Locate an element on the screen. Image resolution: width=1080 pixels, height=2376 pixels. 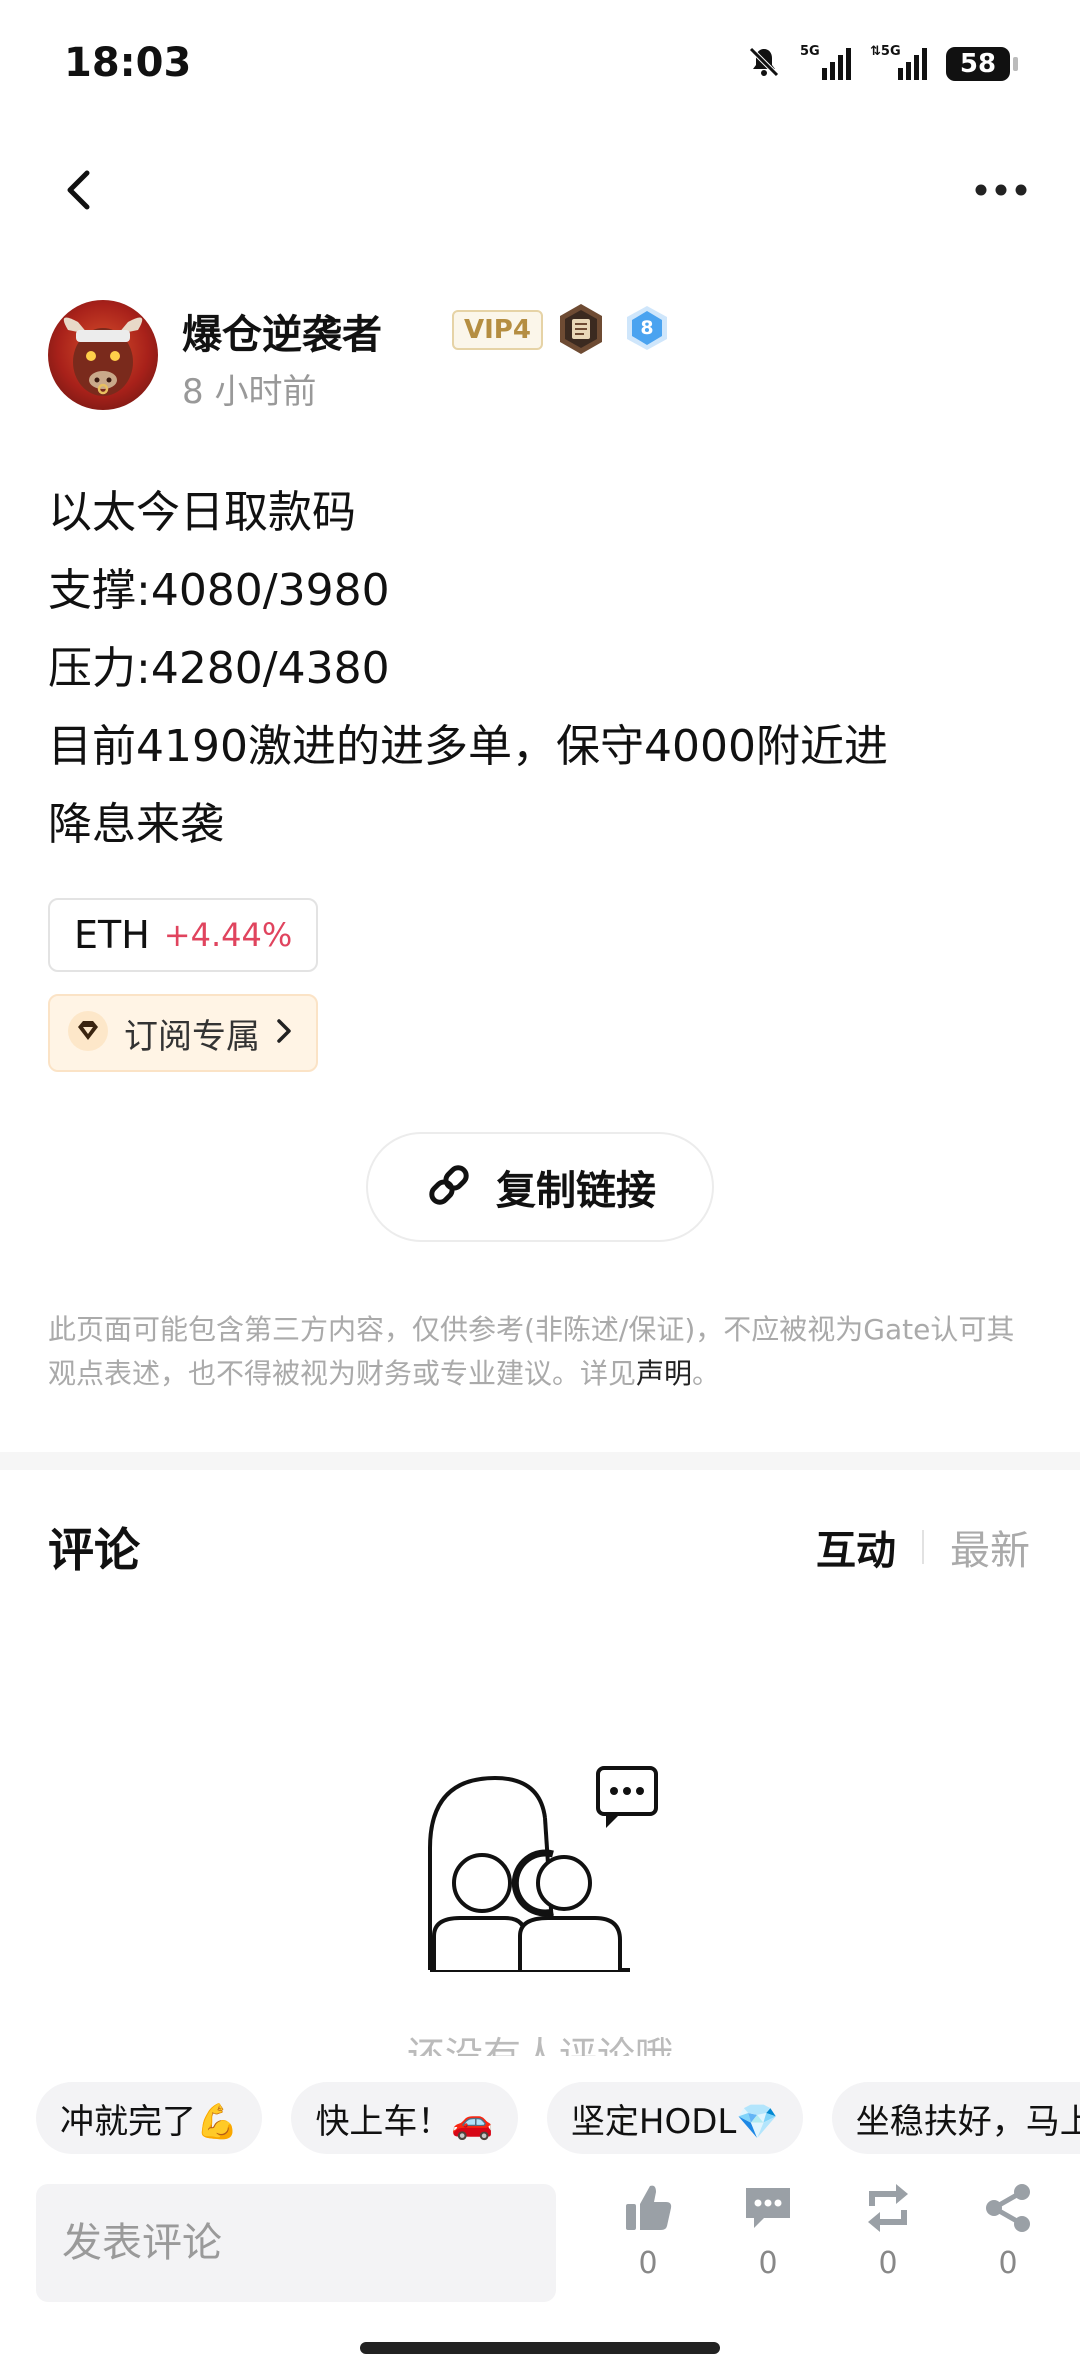
level-number: 8 is located at coordinates (646, 328).